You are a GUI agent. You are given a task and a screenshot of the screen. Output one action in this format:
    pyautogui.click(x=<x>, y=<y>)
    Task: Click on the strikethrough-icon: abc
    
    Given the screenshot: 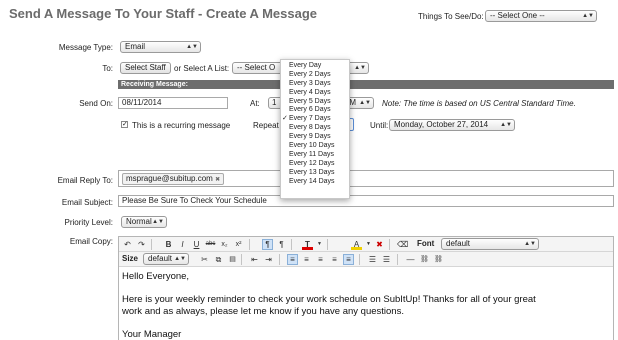 What is the action you would take?
    pyautogui.click(x=210, y=244)
    